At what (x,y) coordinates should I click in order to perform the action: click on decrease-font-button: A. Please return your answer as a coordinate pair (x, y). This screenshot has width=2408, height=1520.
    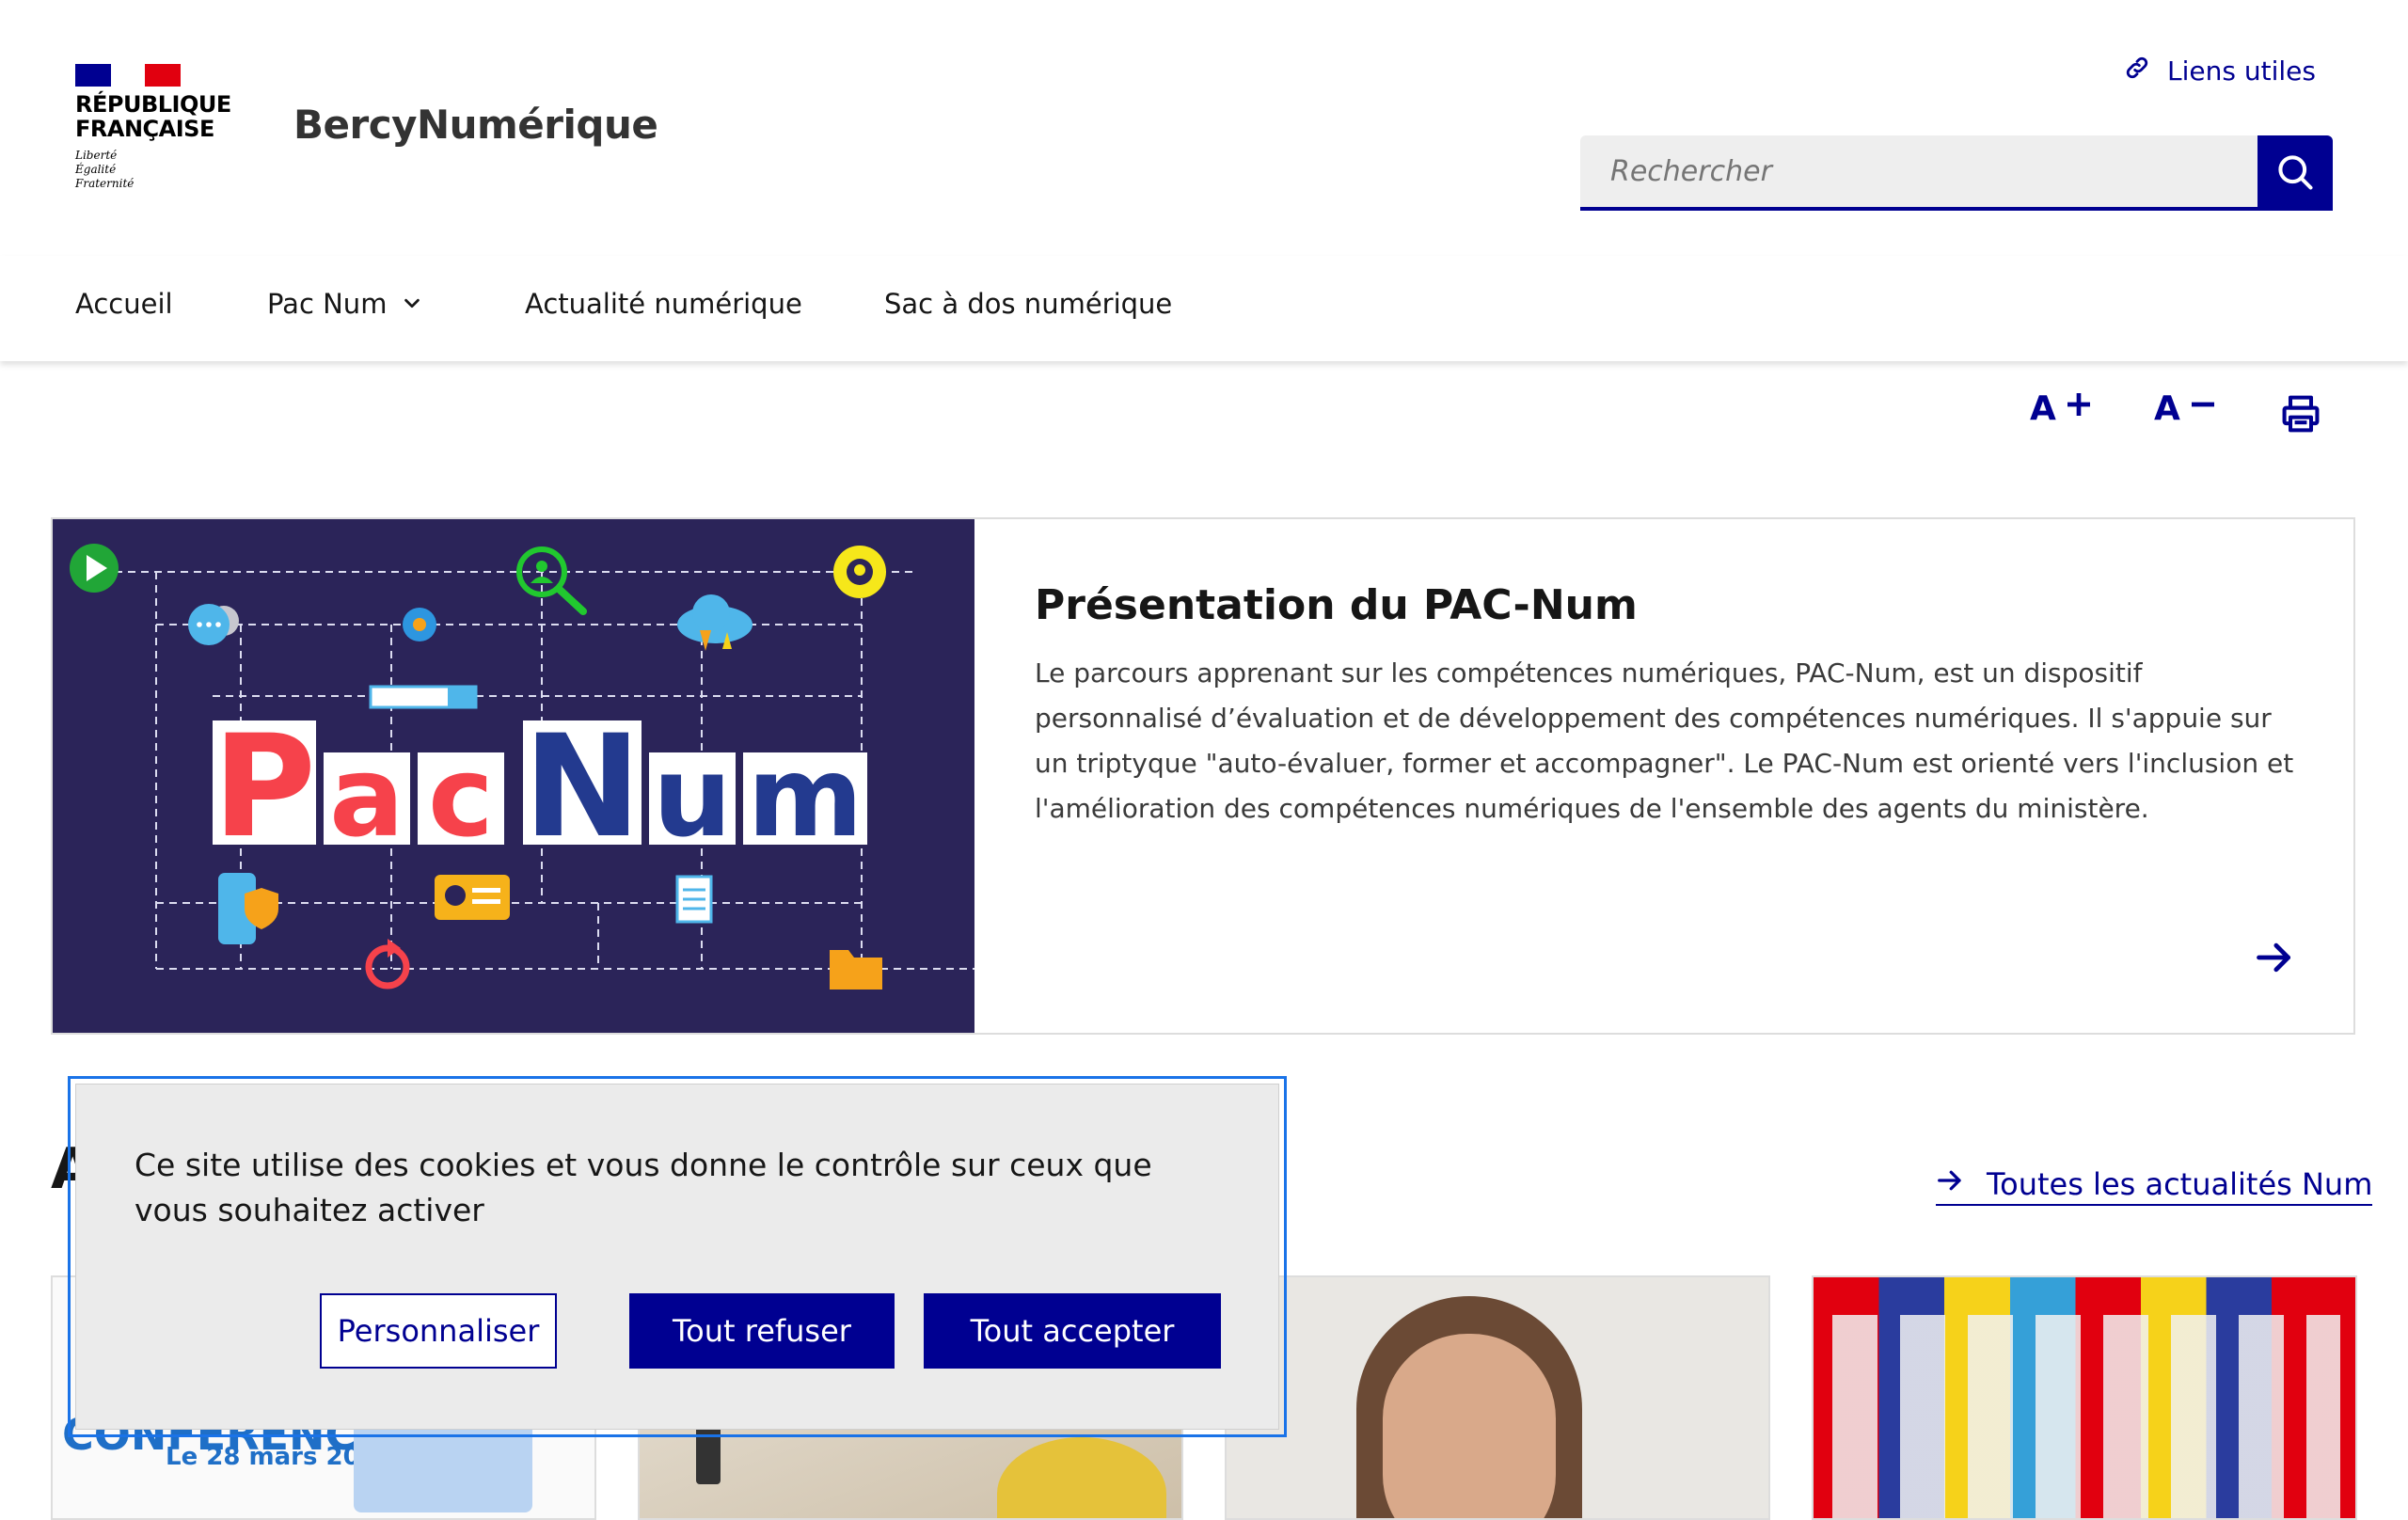
    Looking at the image, I should click on (2186, 408).